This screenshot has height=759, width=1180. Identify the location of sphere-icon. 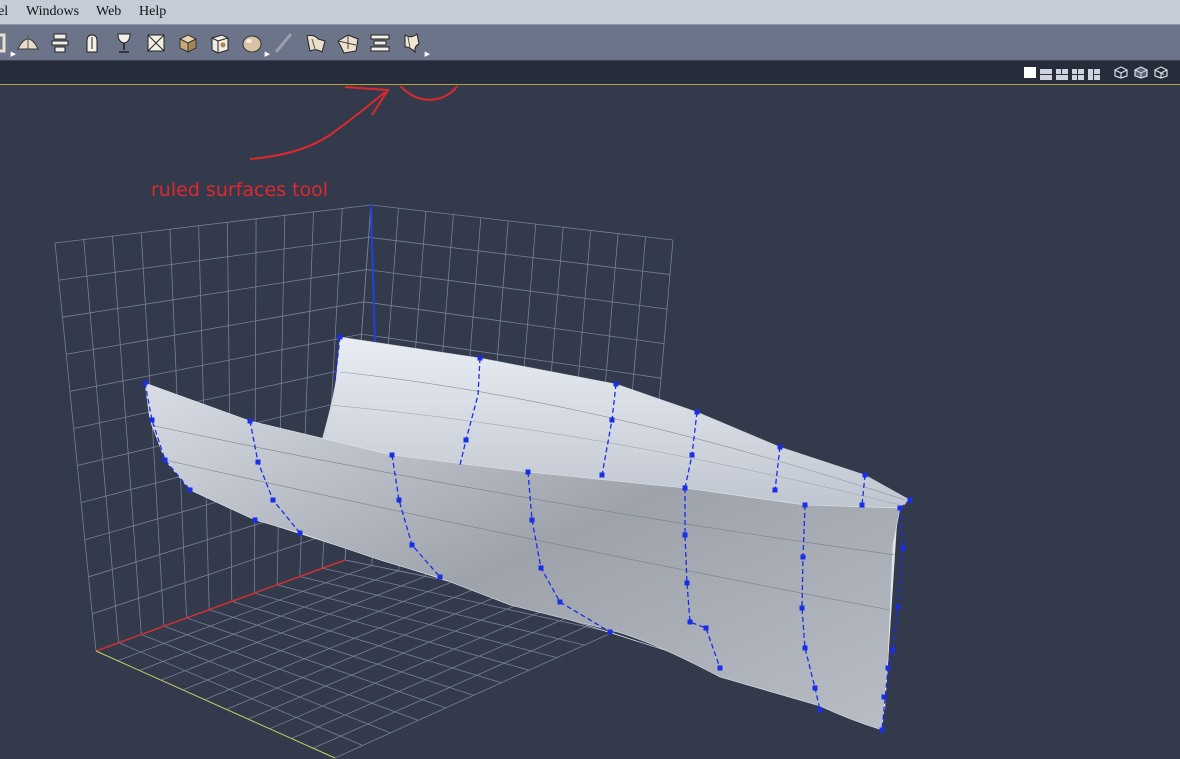
(252, 44).